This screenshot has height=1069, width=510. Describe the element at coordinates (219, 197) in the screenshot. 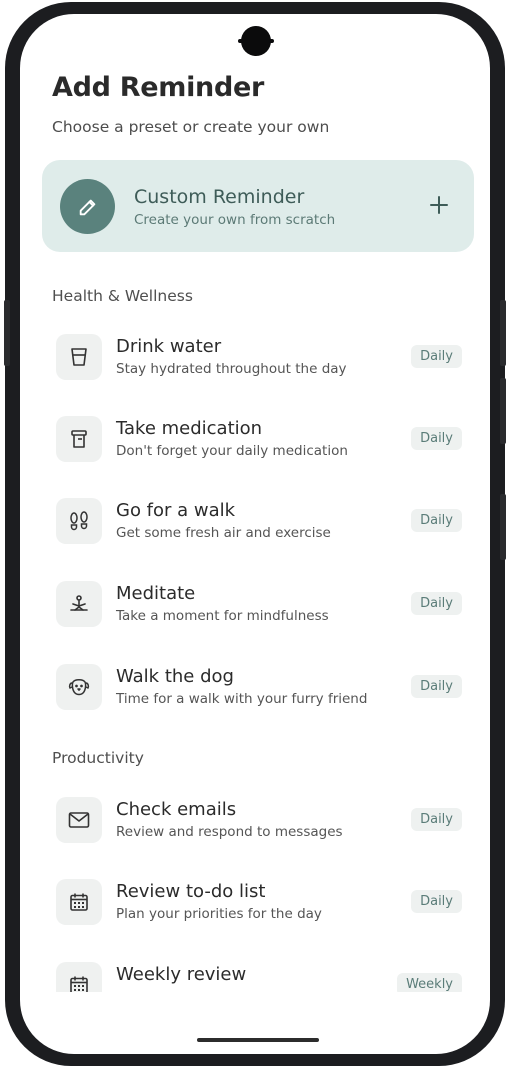

I see `custom-reminder-title: Custom Reminder` at that location.